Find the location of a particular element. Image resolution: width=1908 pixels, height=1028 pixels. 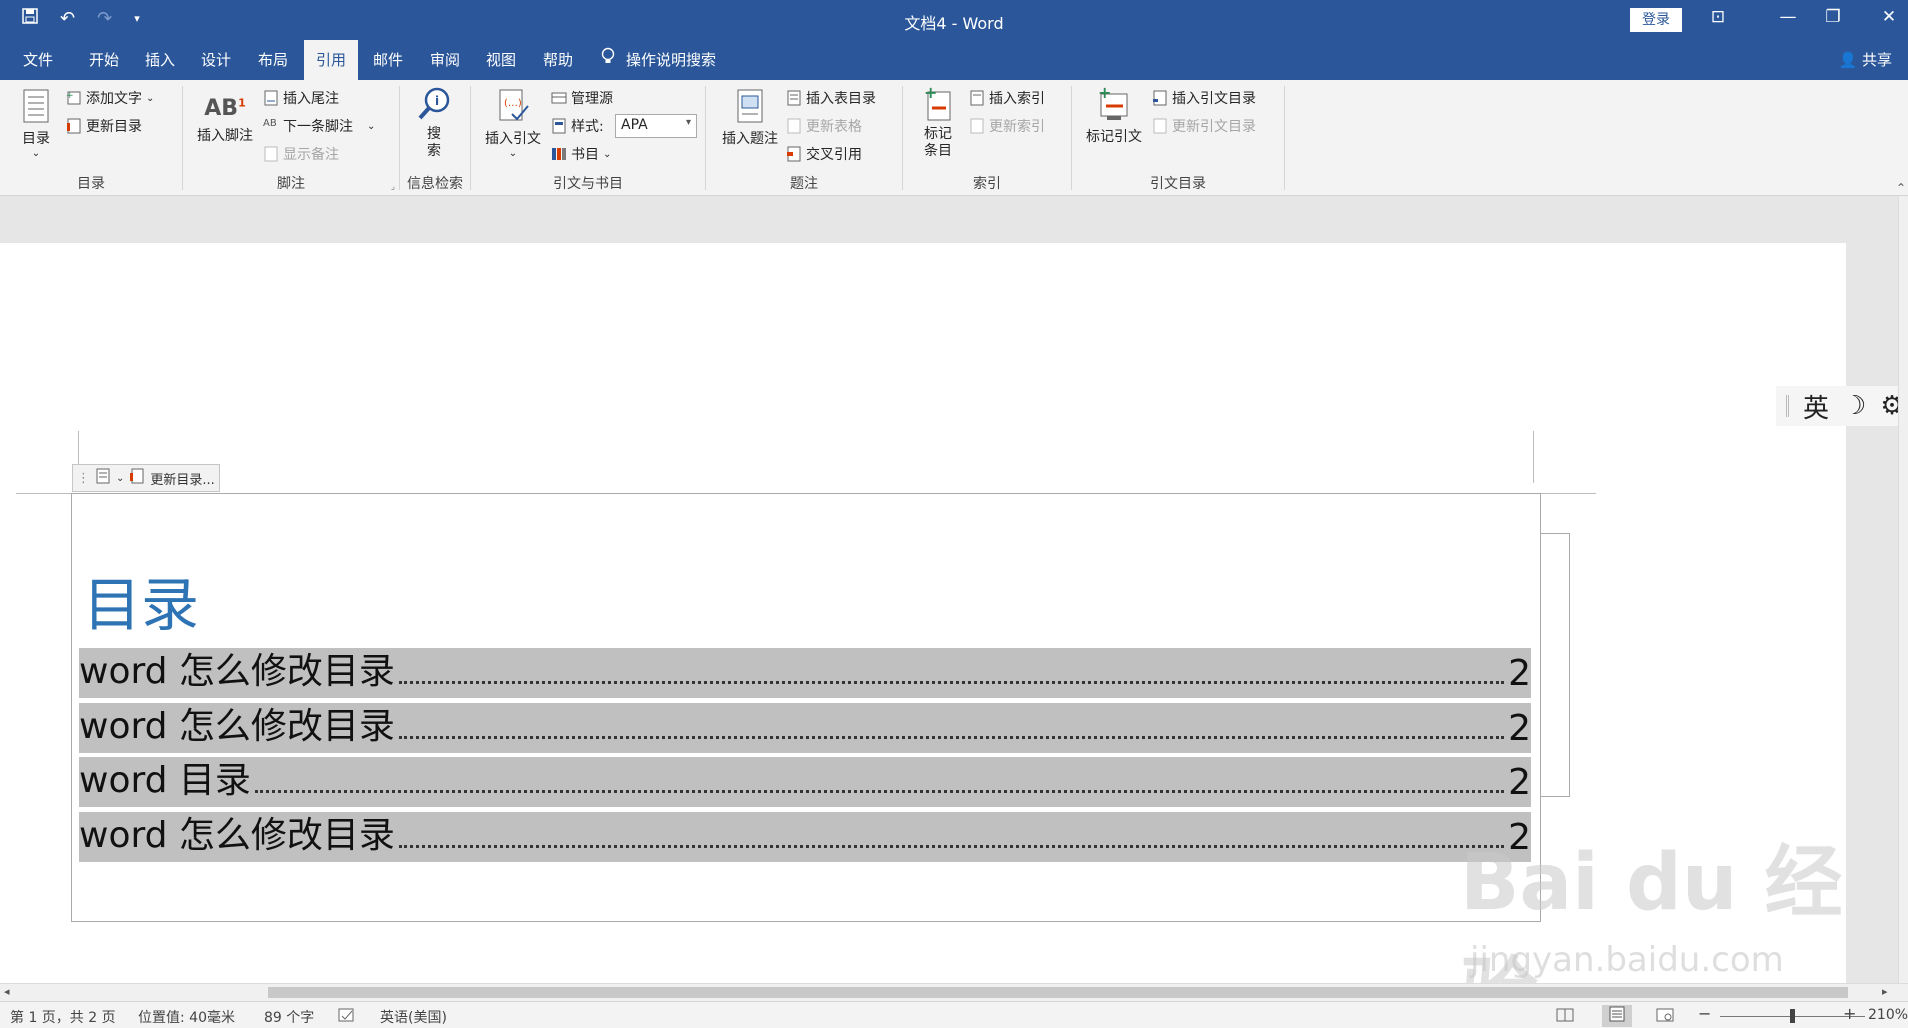

drag-handle-icon: ⋮ is located at coordinates (83, 478).